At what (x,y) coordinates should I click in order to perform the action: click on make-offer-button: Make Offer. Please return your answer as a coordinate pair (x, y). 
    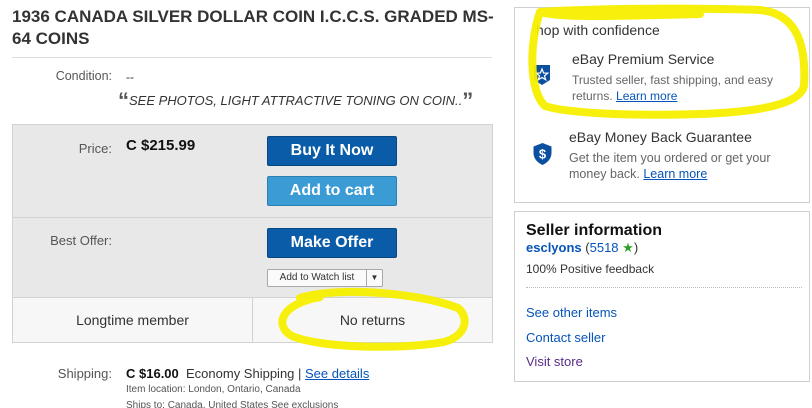
    Looking at the image, I should click on (332, 243).